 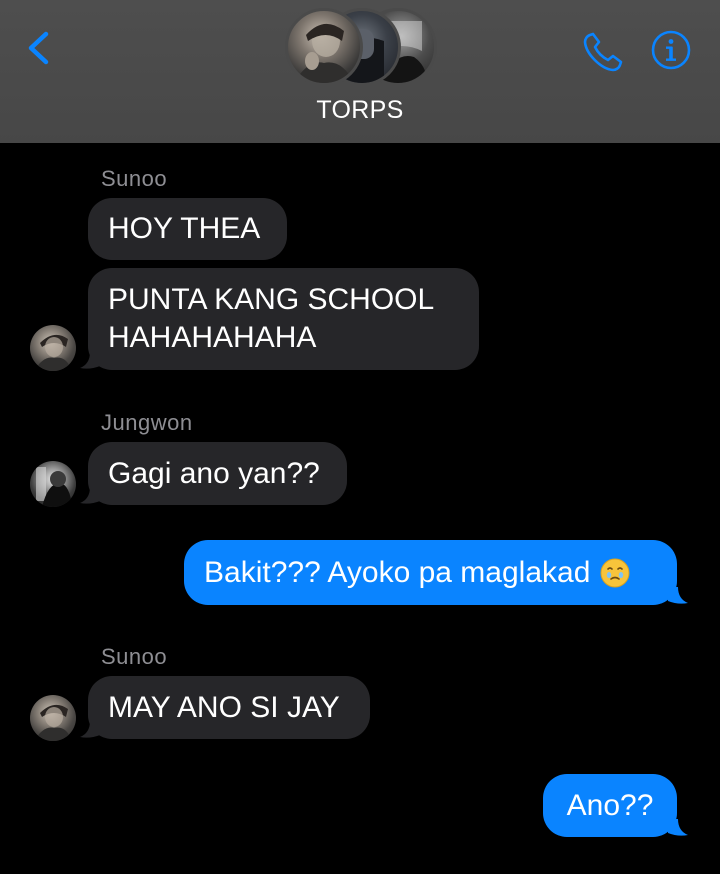 What do you see at coordinates (671, 50) in the screenshot?
I see `info-icon` at bounding box center [671, 50].